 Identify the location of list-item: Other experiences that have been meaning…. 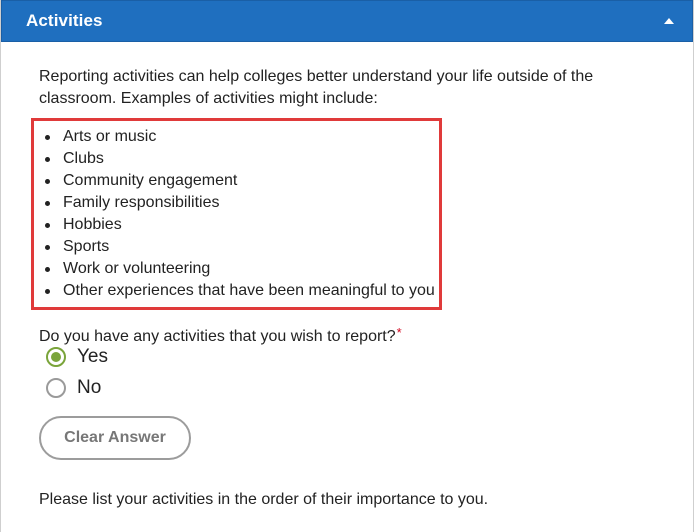
(249, 291).